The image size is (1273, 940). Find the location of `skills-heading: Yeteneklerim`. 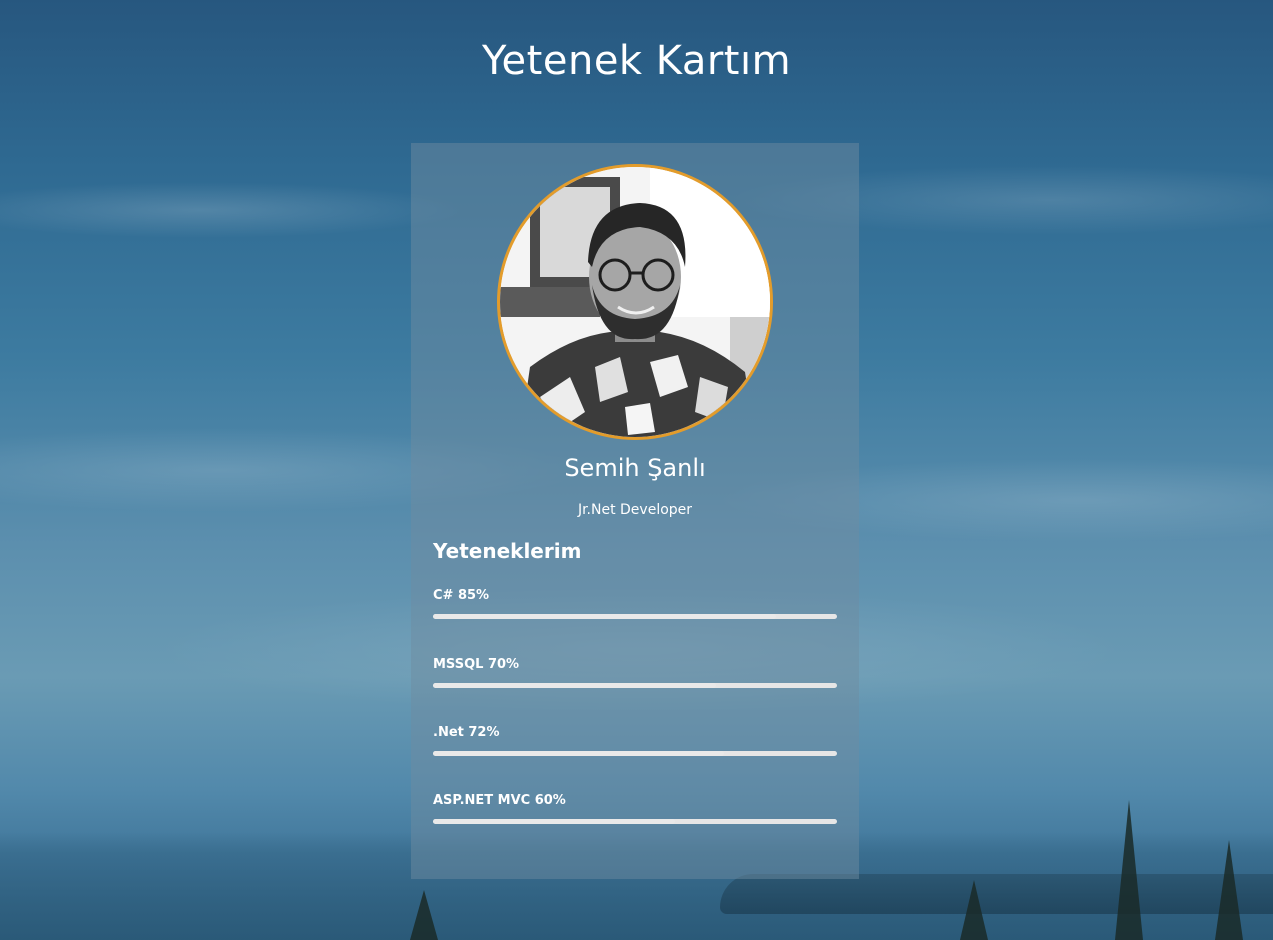

skills-heading: Yeteneklerim is located at coordinates (507, 551).